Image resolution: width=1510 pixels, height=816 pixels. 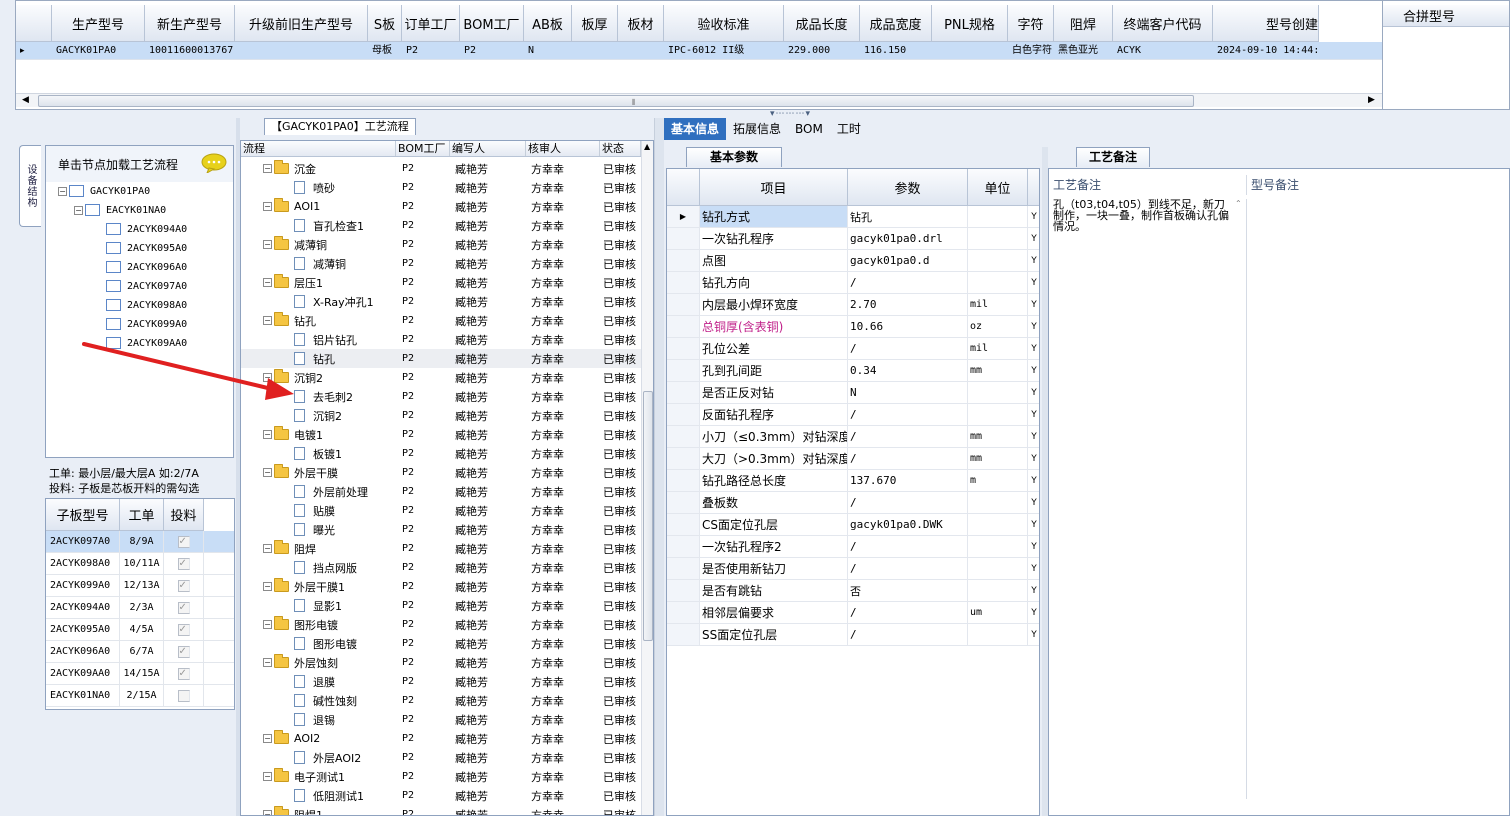 What do you see at coordinates (441, 795) in the screenshot?
I see `flow-step-row: 低阻测试1 P2 臧艳芳 方幸幸 已审核` at bounding box center [441, 795].